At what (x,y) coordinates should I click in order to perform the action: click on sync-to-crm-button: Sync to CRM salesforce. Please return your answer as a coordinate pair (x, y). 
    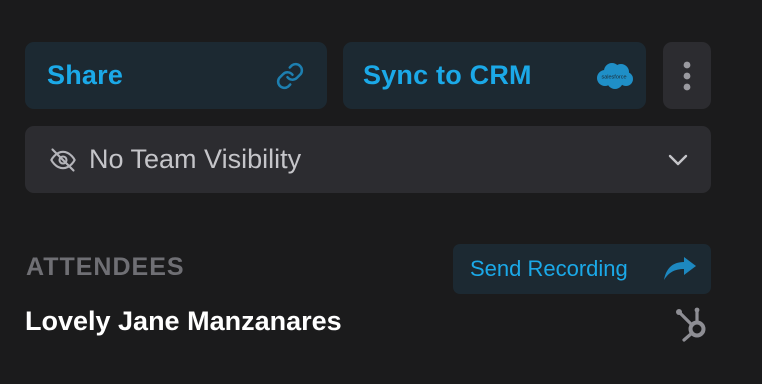
    Looking at the image, I should click on (494, 75).